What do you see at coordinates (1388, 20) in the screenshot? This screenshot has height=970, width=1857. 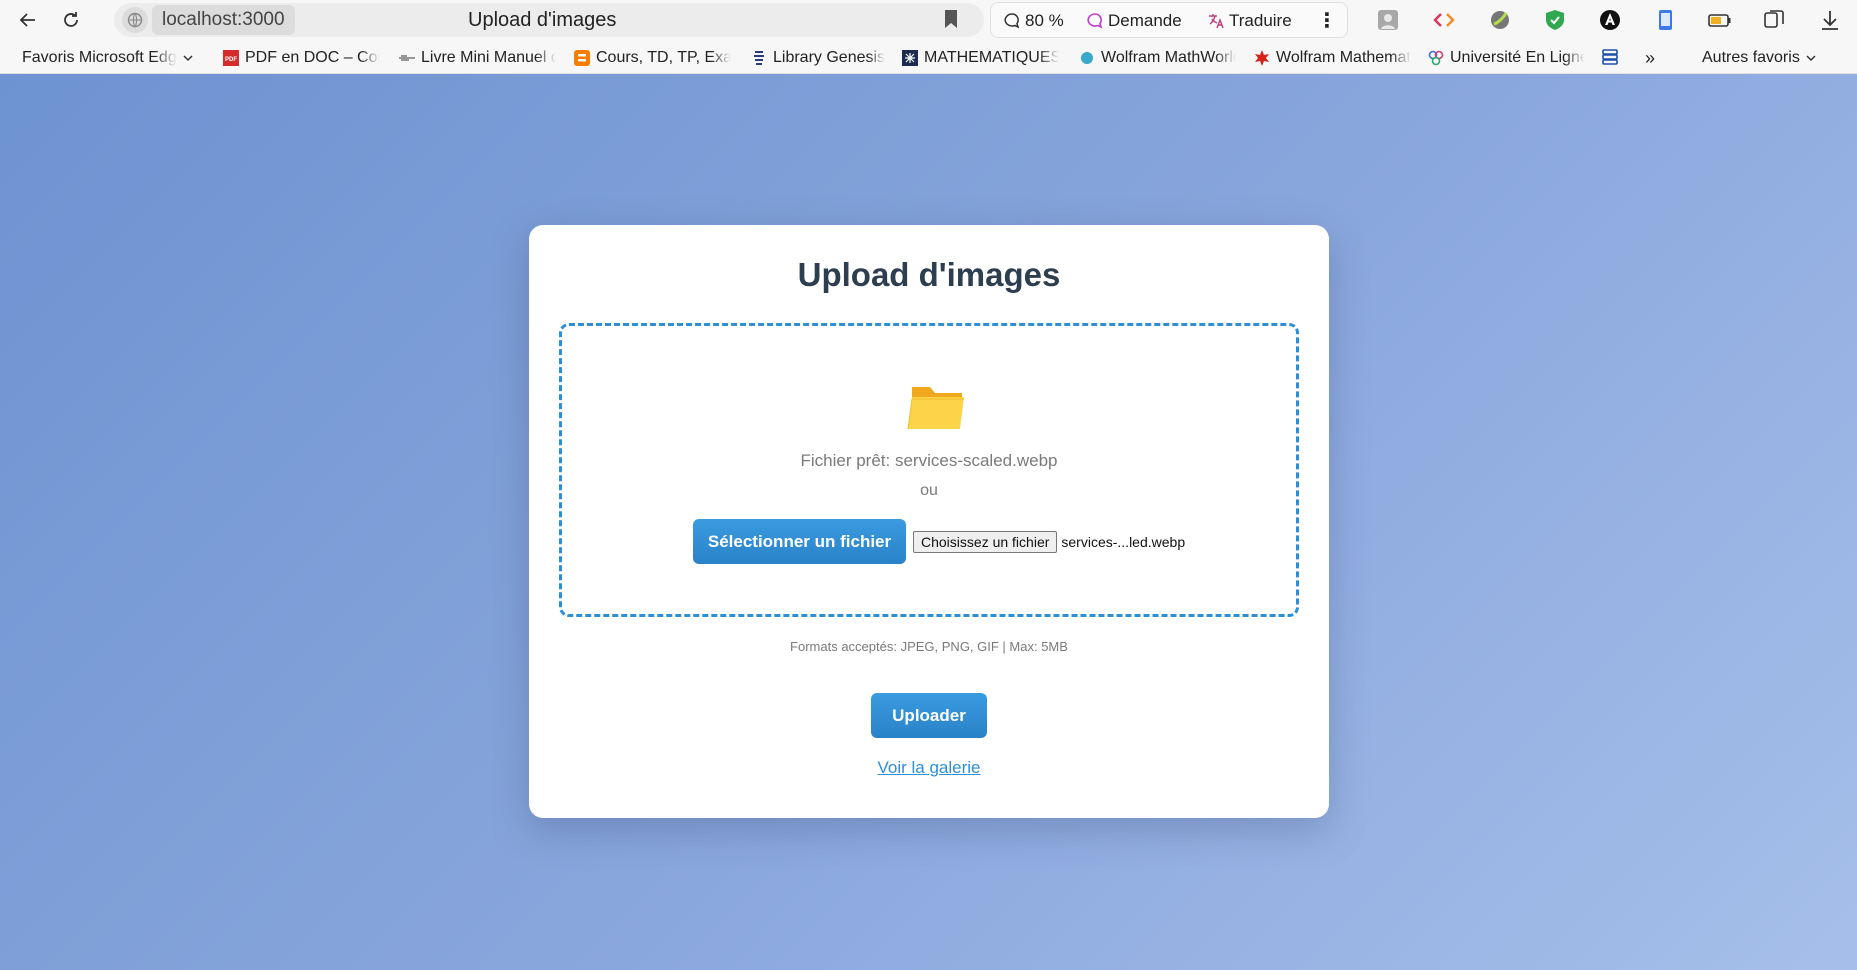 I see `profile-extension-icon` at bounding box center [1388, 20].